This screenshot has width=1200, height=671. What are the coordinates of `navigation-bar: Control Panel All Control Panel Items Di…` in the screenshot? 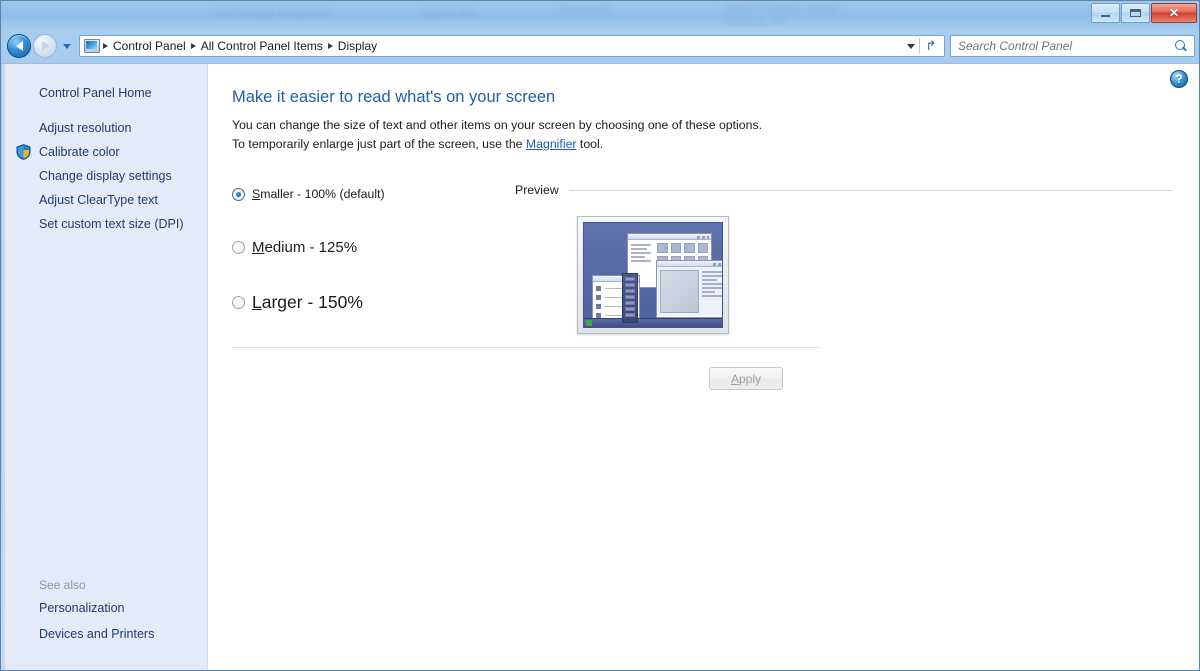 It's located at (600, 46).